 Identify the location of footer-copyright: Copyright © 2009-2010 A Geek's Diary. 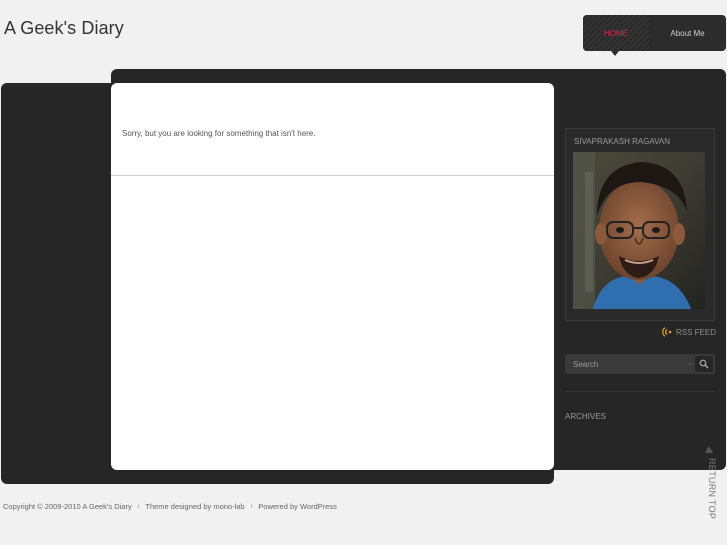
(67, 506).